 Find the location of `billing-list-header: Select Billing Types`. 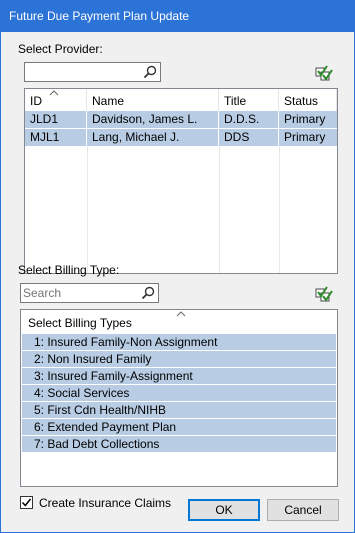

billing-list-header: Select Billing Types is located at coordinates (179, 321).